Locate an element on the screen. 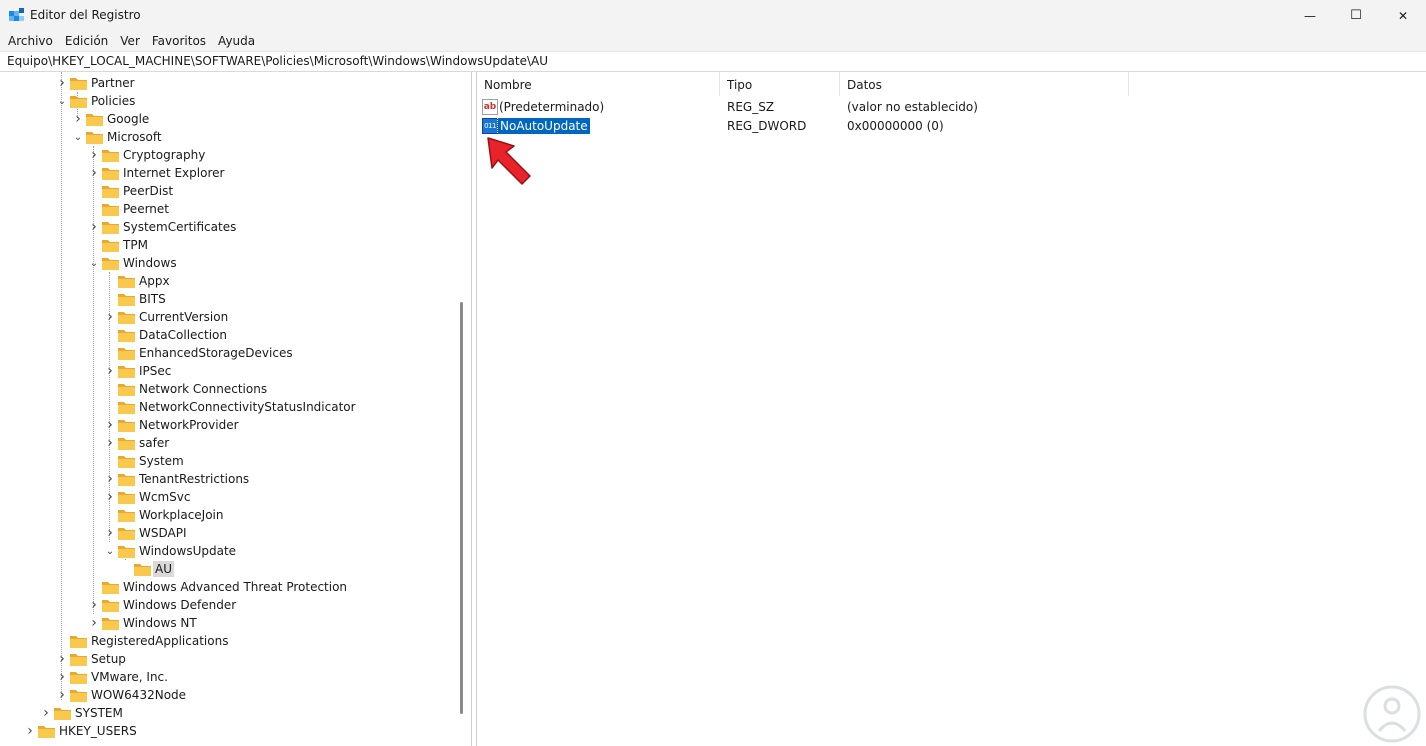 This screenshot has width=1426, height=746. tree-item: System is located at coordinates (230, 461).